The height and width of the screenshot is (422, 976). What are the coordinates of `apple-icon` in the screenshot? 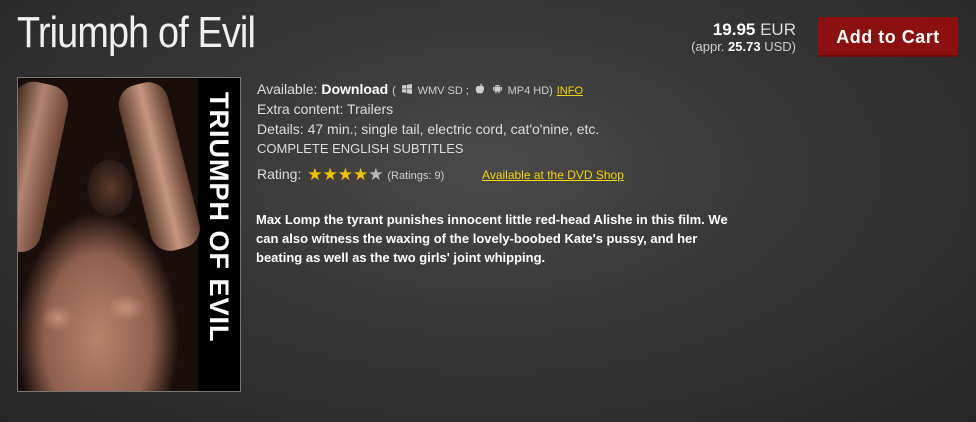 It's located at (480, 91).